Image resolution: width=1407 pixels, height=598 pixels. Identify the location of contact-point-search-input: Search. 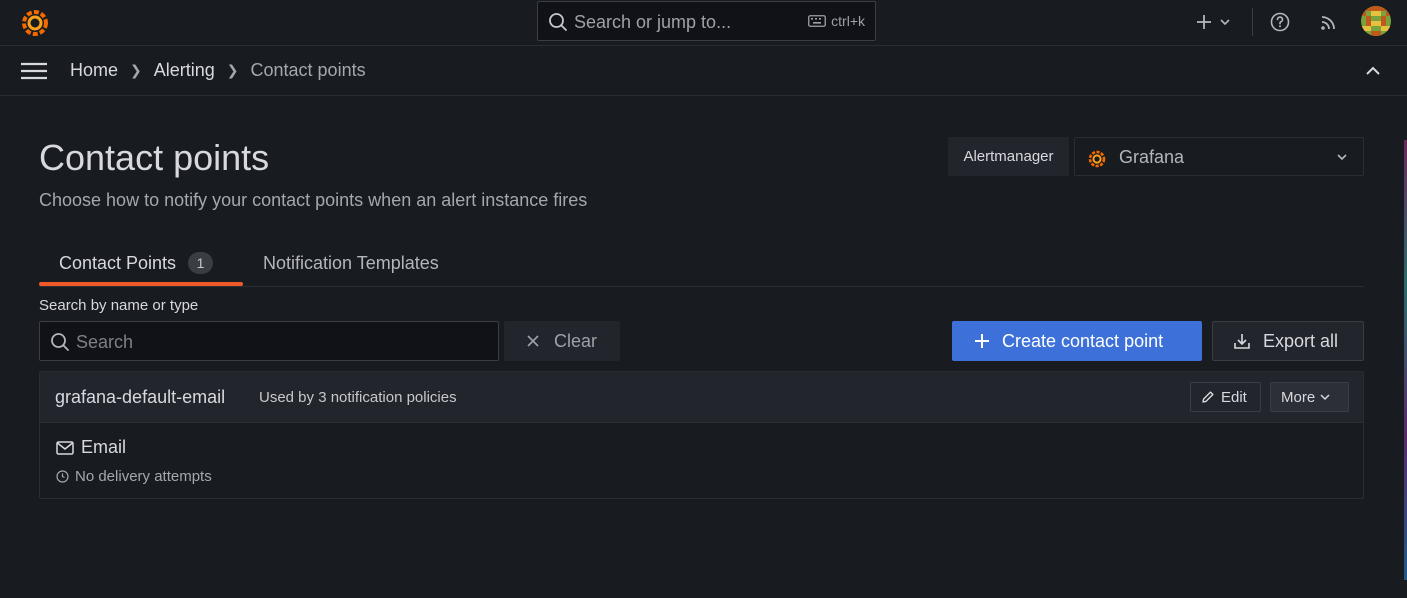
(269, 341).